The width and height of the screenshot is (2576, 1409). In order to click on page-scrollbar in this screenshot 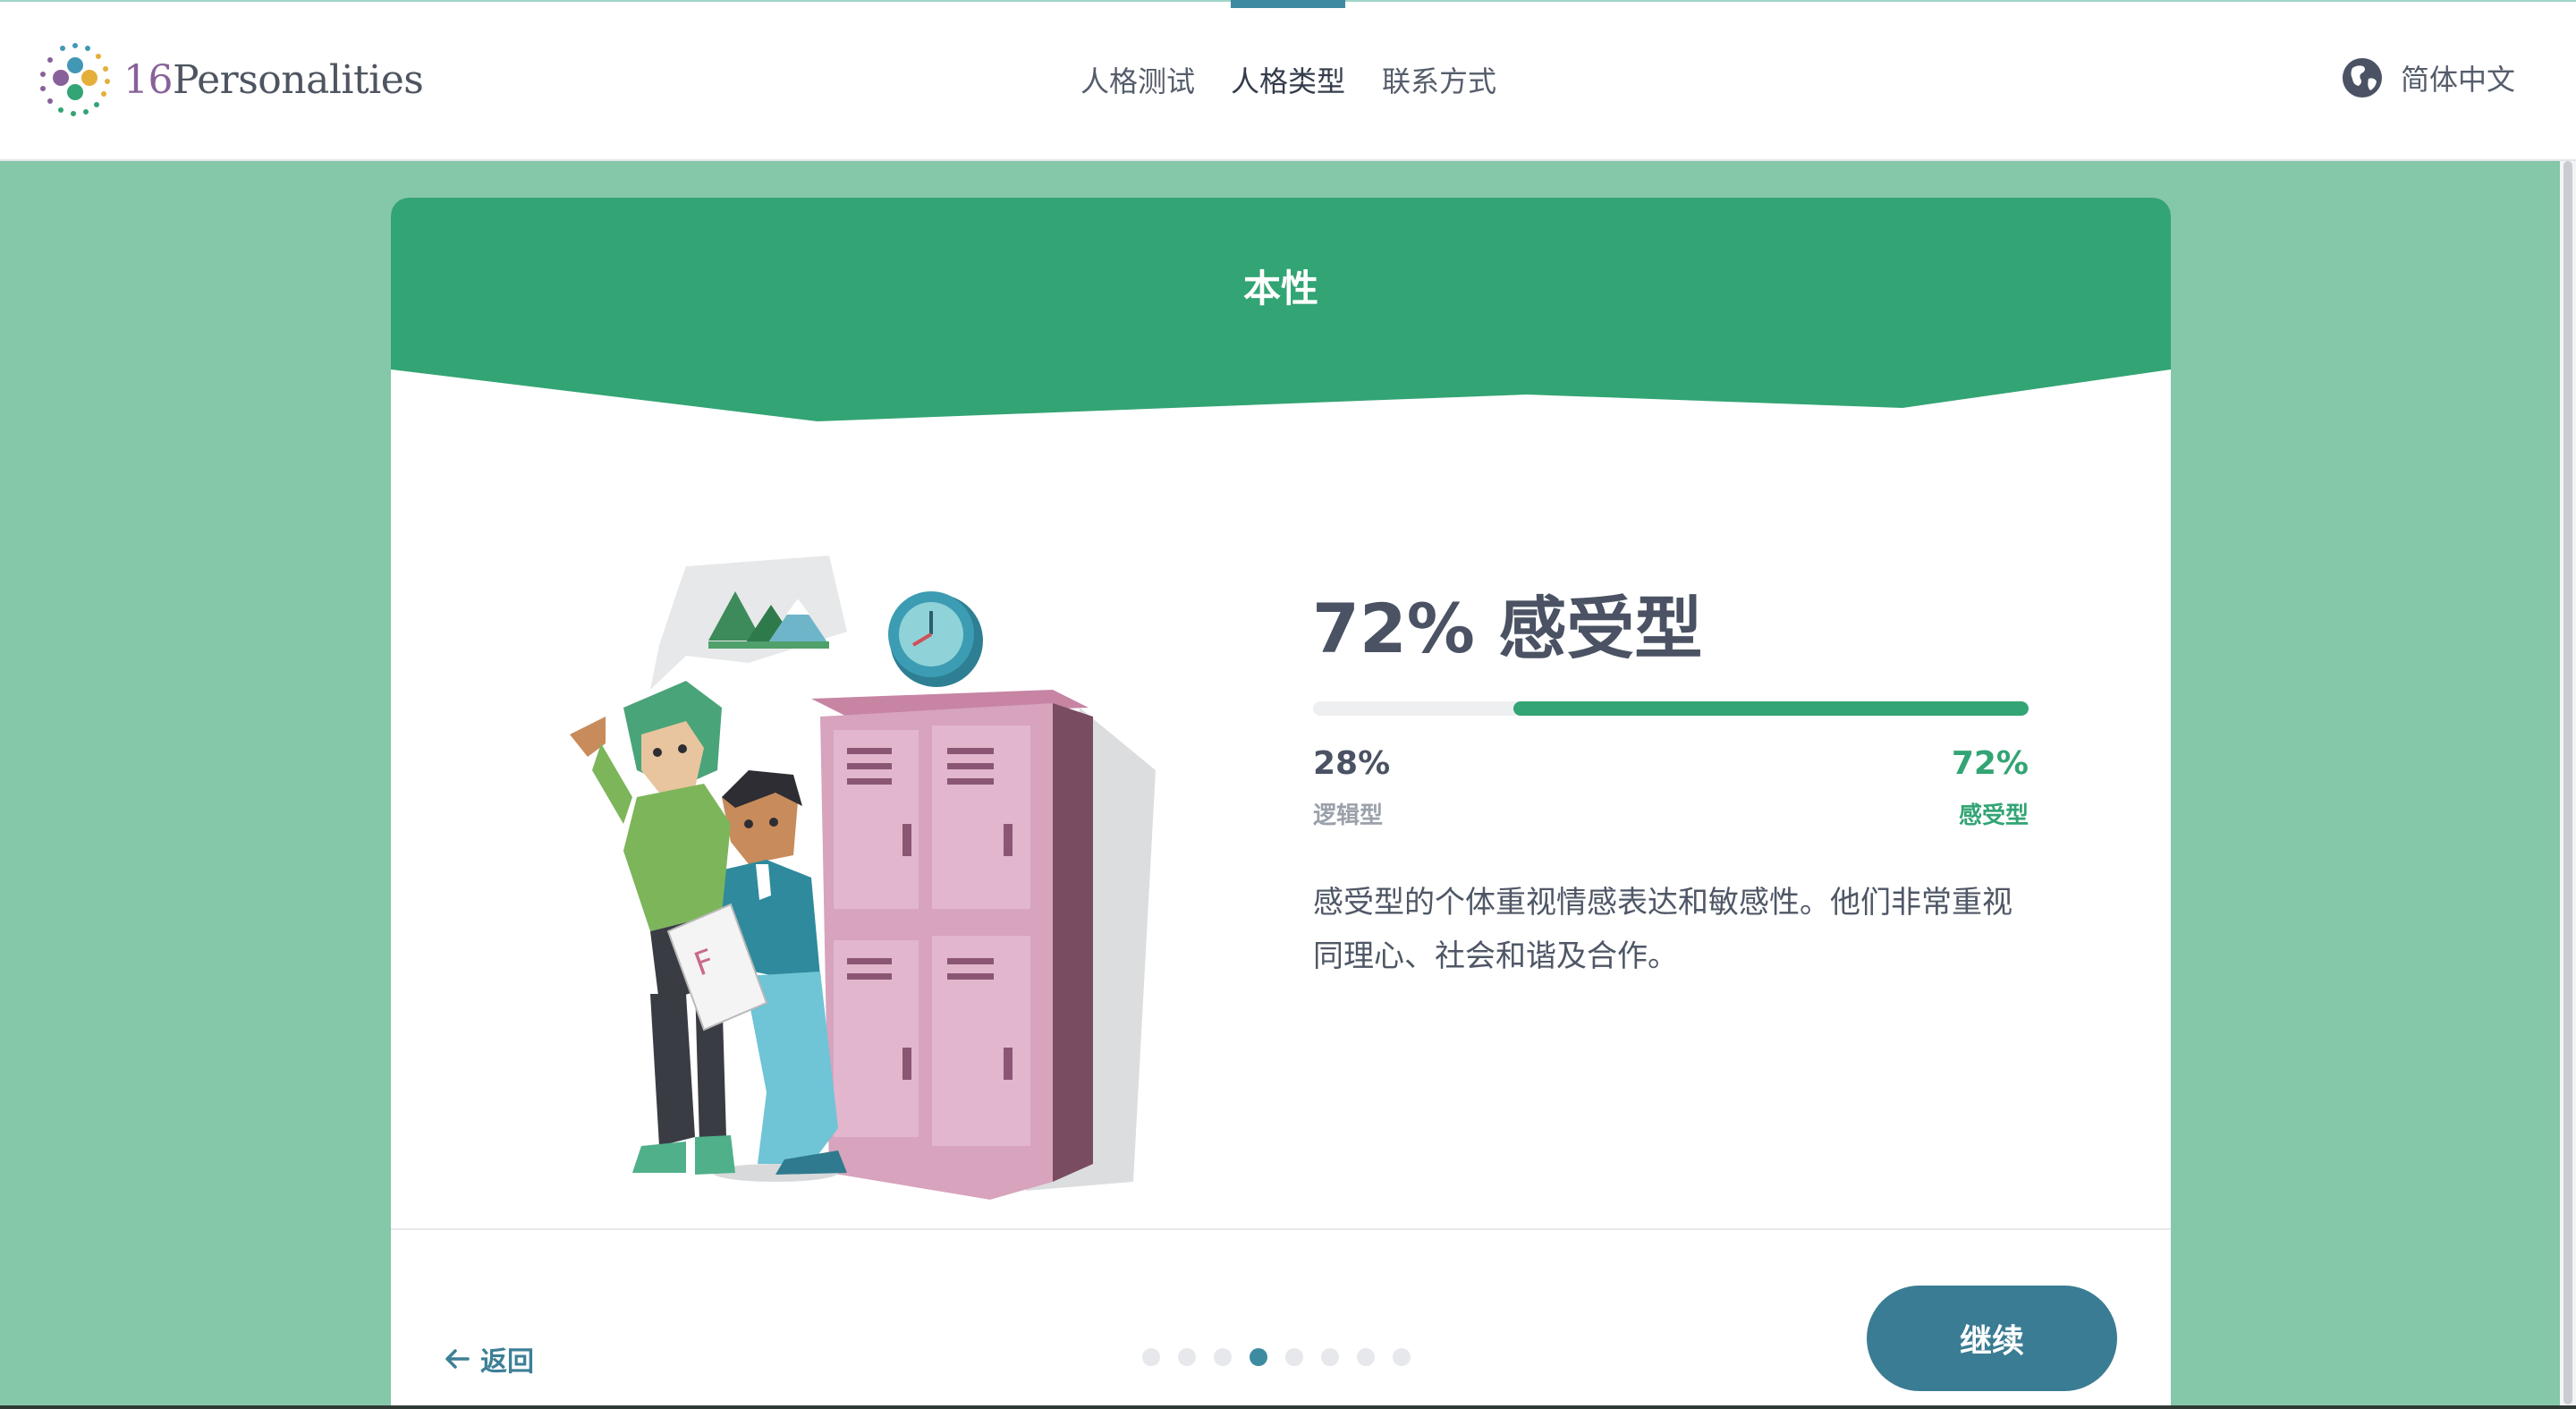, I will do `click(2568, 785)`.